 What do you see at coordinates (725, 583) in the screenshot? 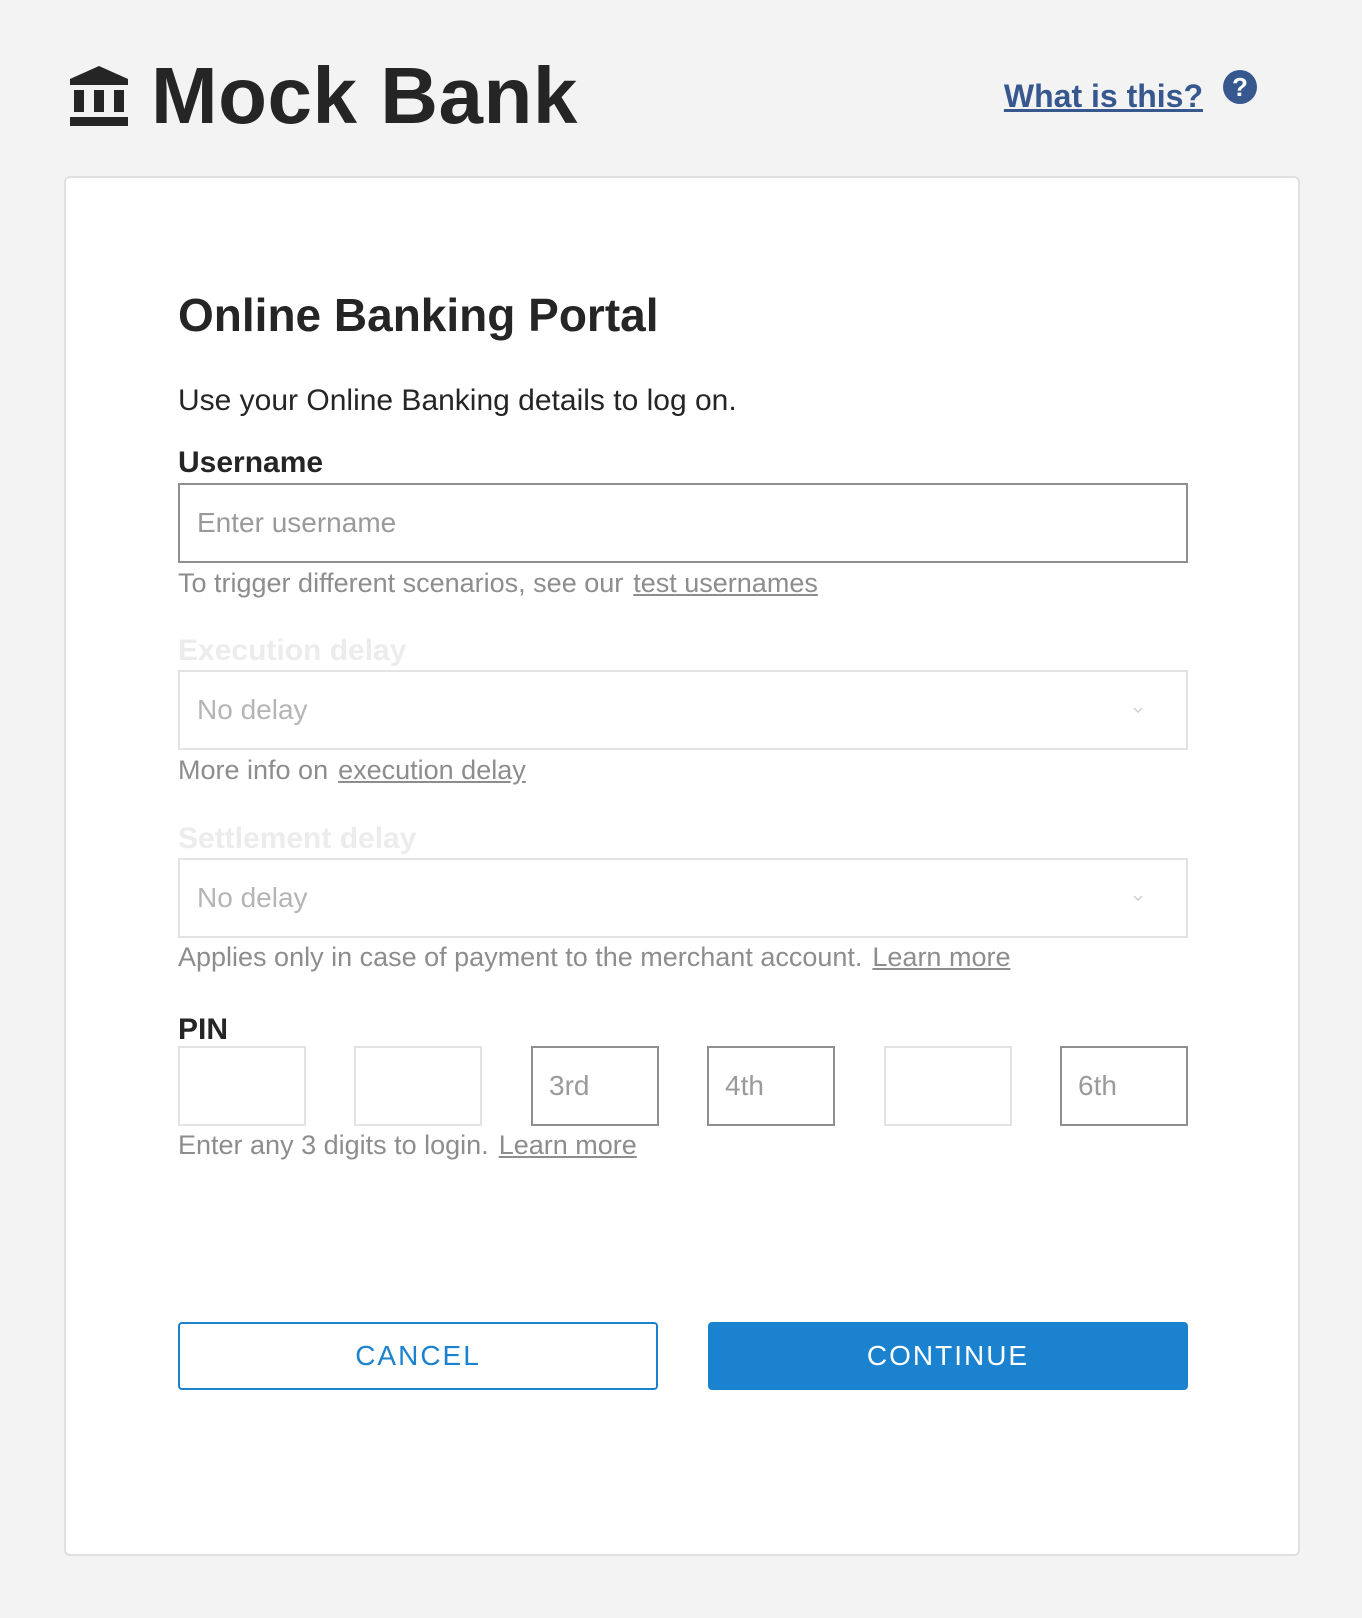
I see `test-usernames-link: test usernames` at bounding box center [725, 583].